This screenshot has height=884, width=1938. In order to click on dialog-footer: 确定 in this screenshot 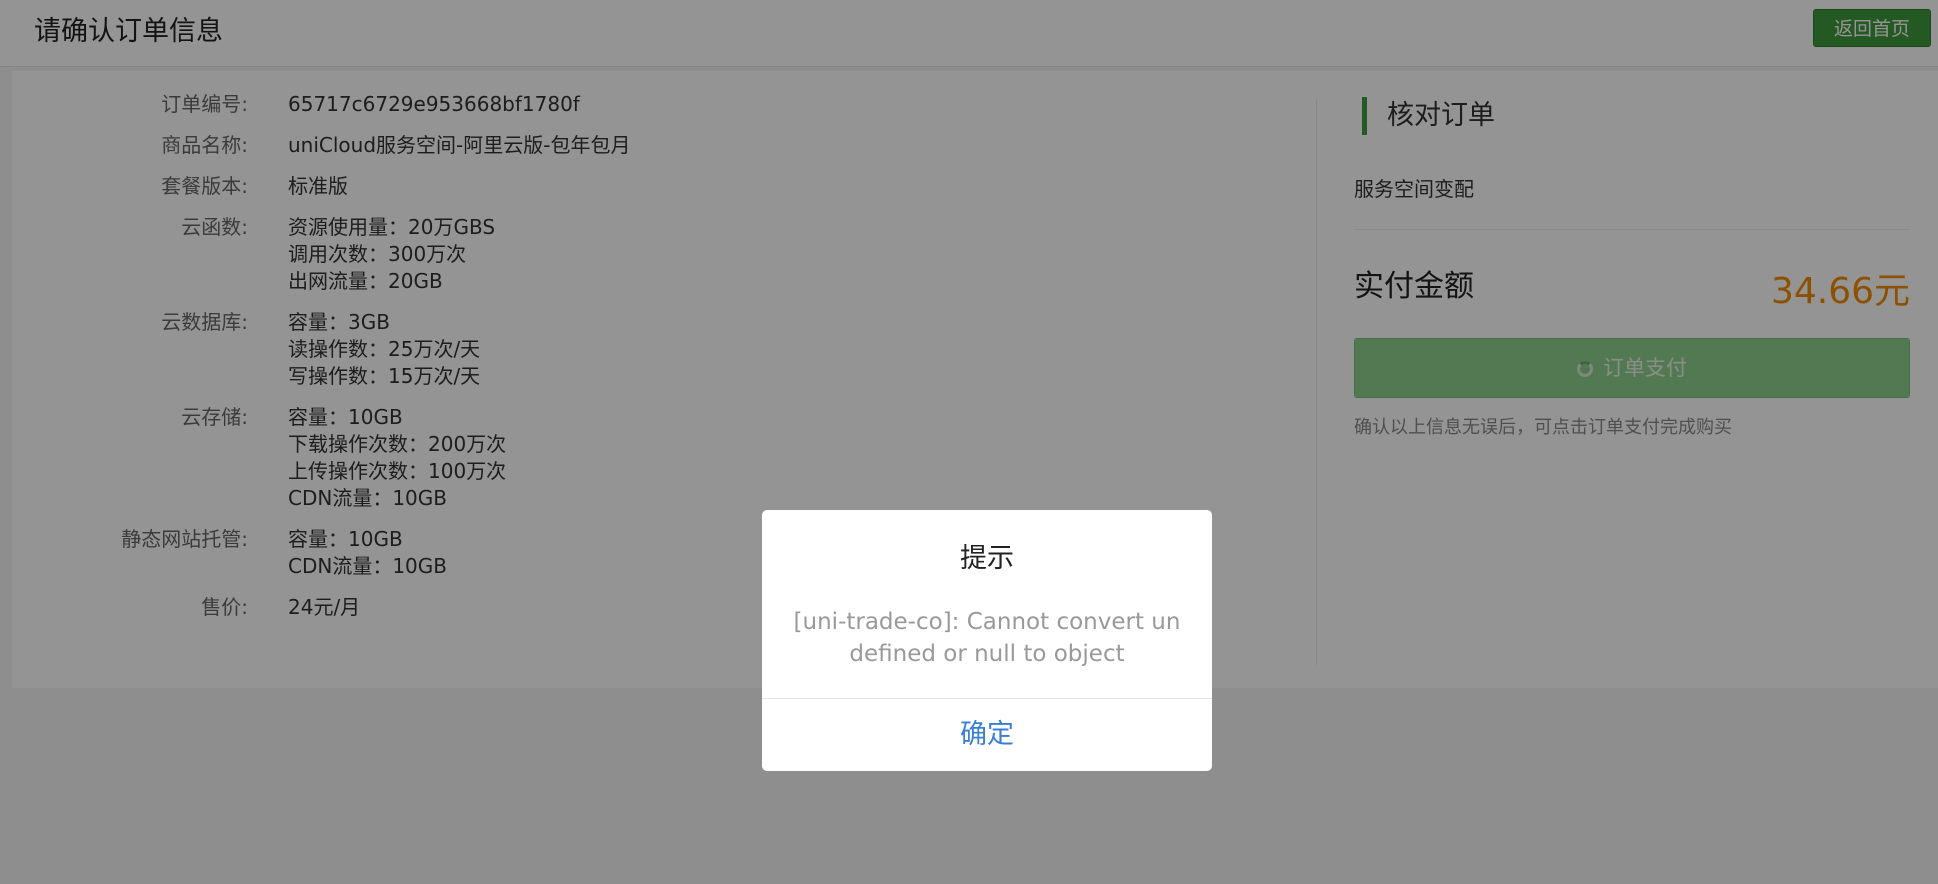, I will do `click(987, 734)`.